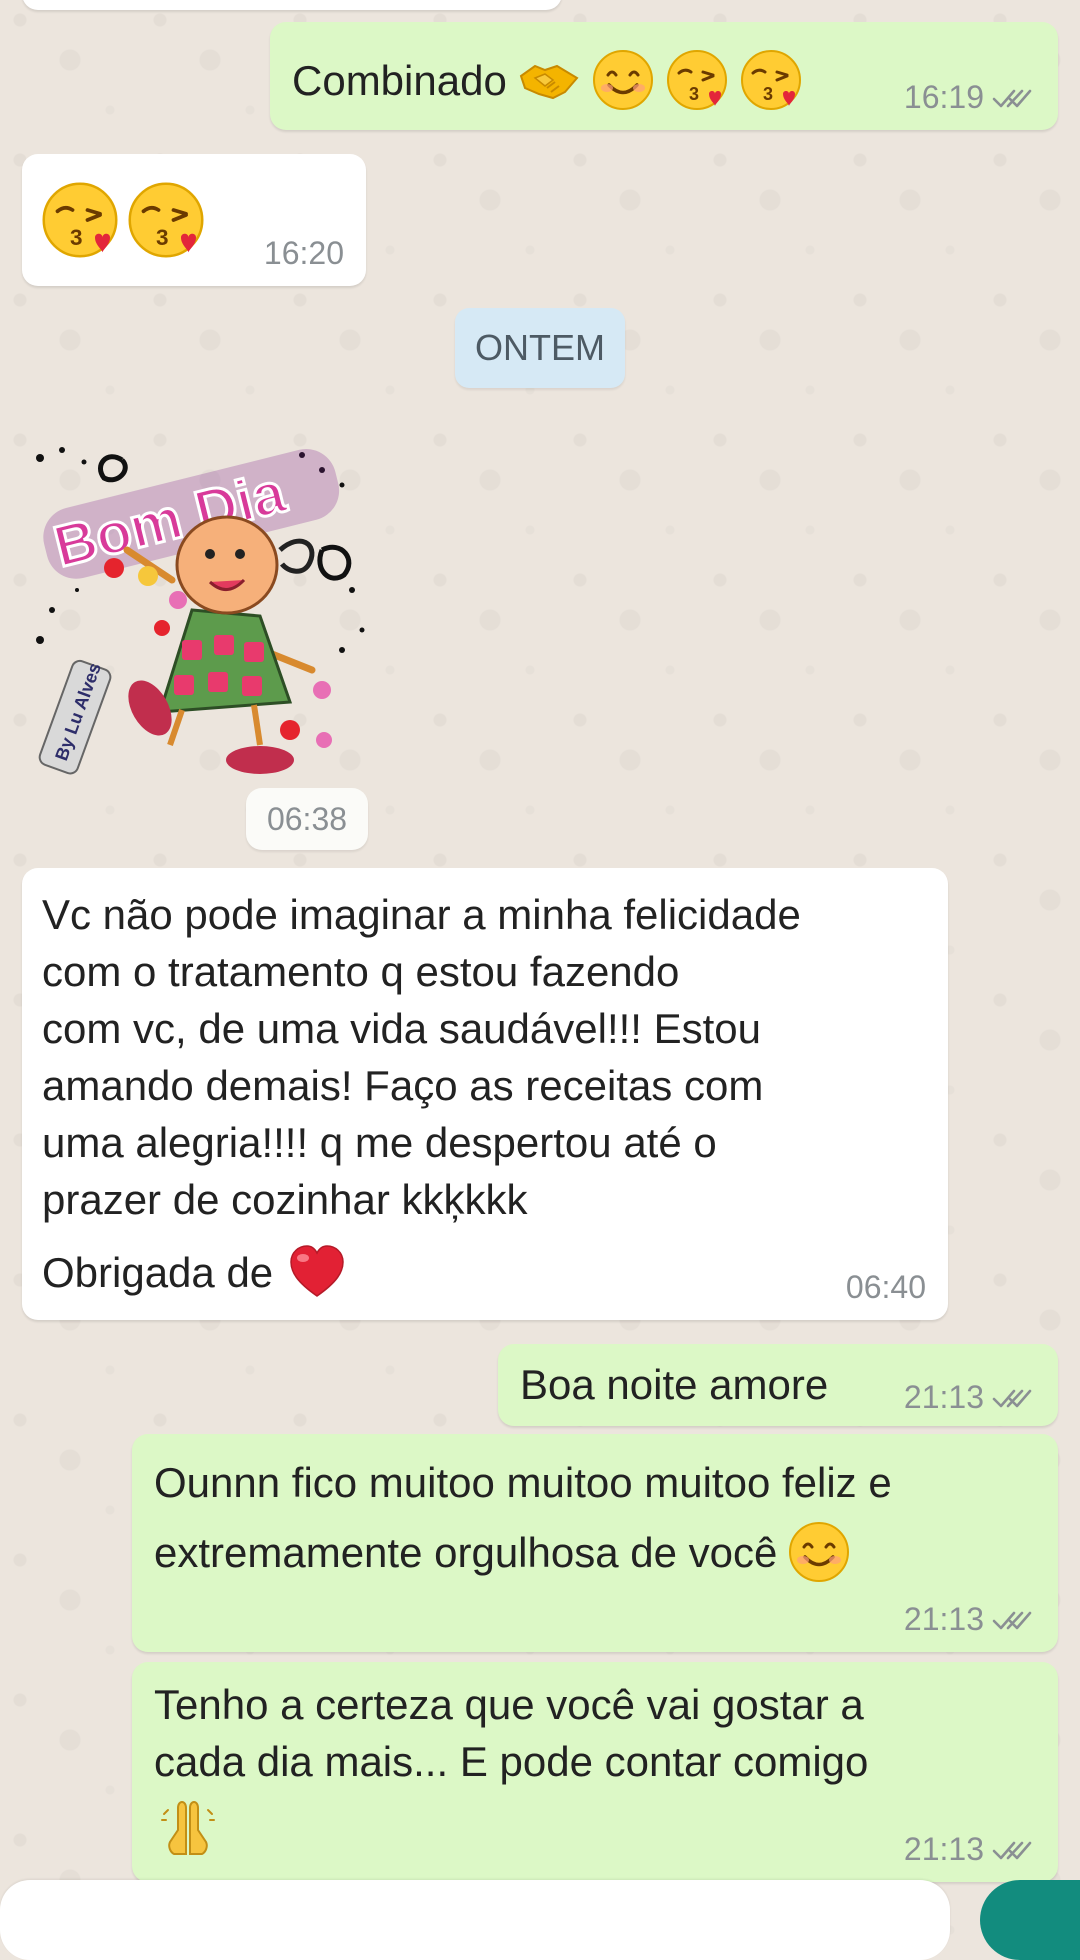  What do you see at coordinates (549, 80) in the screenshot?
I see `handshake-emoji` at bounding box center [549, 80].